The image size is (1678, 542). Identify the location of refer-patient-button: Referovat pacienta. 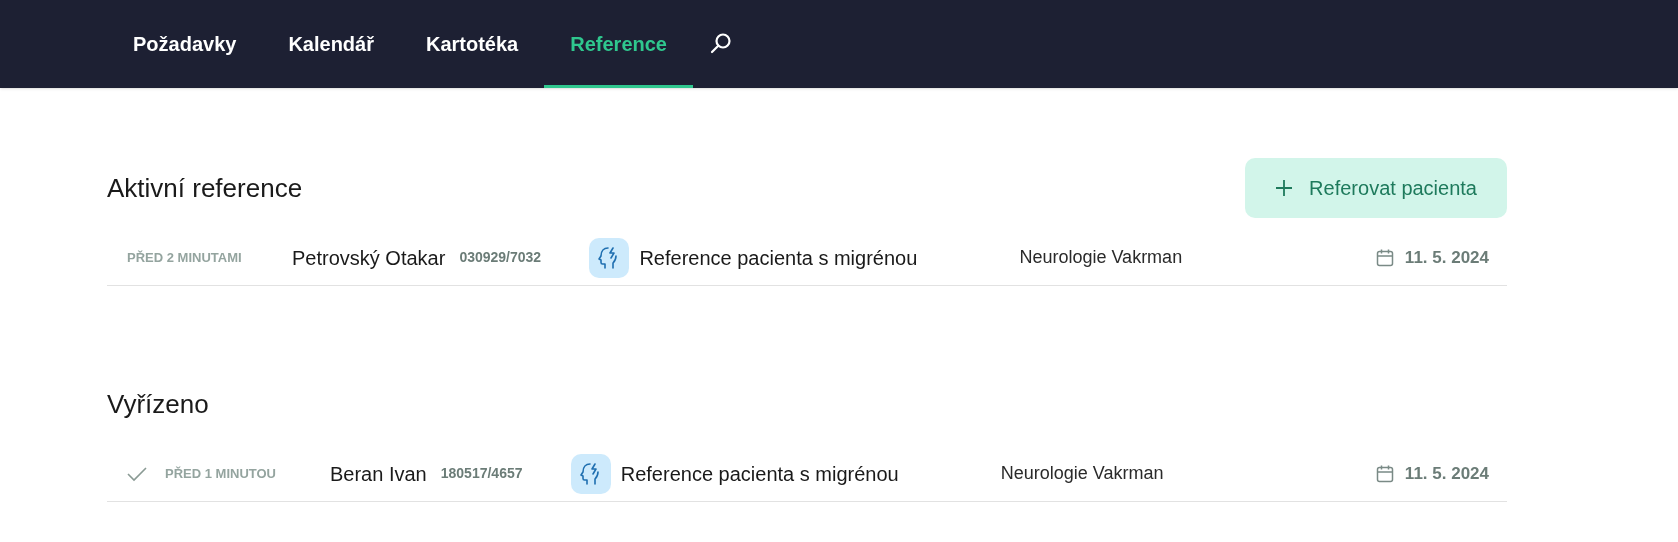
(1376, 188).